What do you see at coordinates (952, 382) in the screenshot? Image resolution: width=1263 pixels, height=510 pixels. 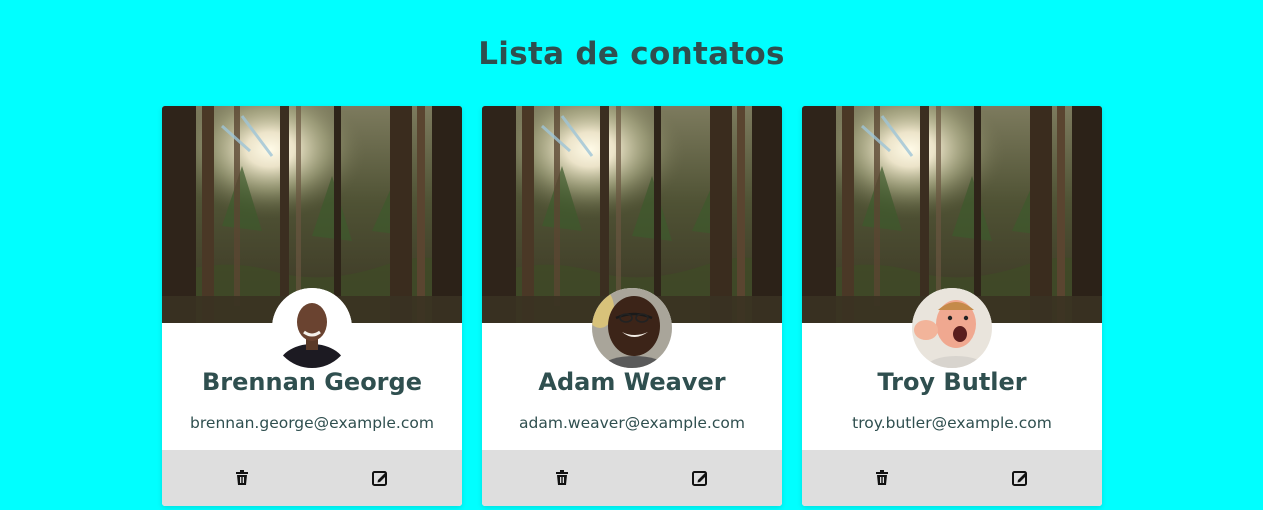 I see `contact-name: Troy Butler` at bounding box center [952, 382].